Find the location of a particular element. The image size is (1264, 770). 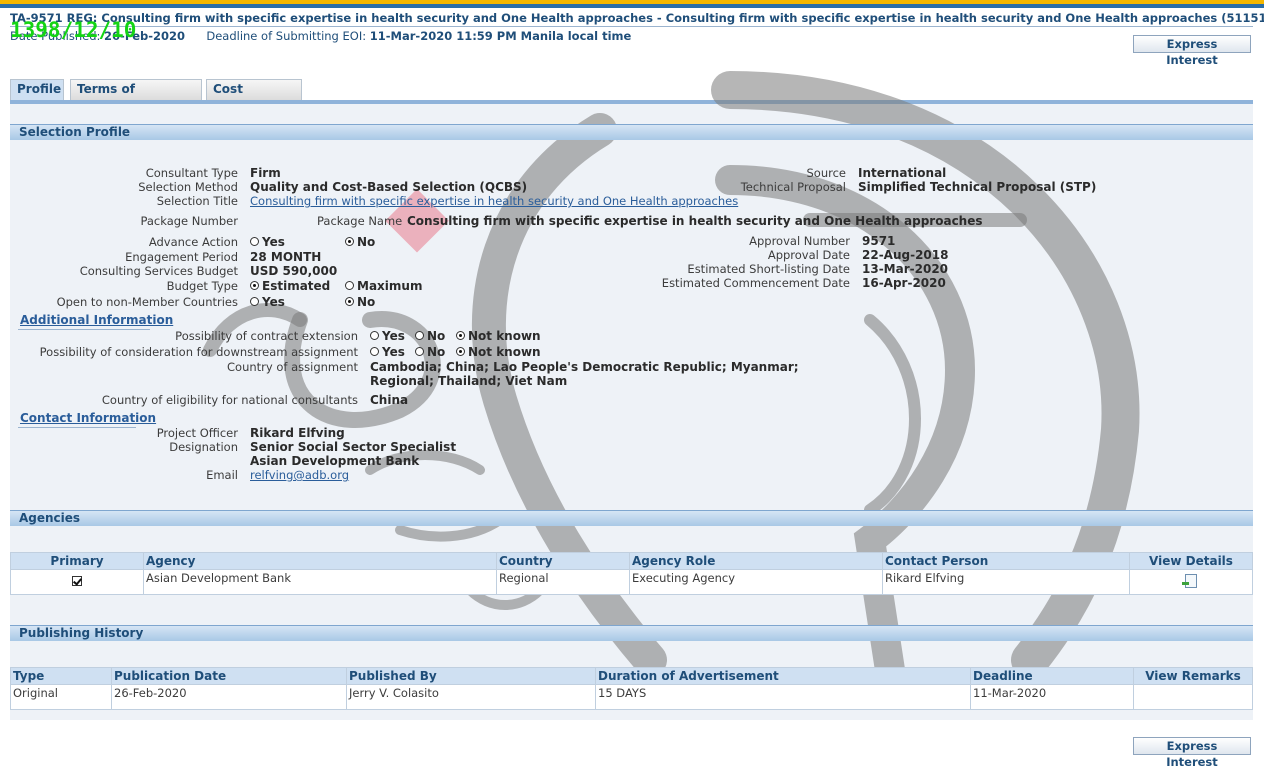

downstream-not-known: Not known is located at coordinates (498, 352).